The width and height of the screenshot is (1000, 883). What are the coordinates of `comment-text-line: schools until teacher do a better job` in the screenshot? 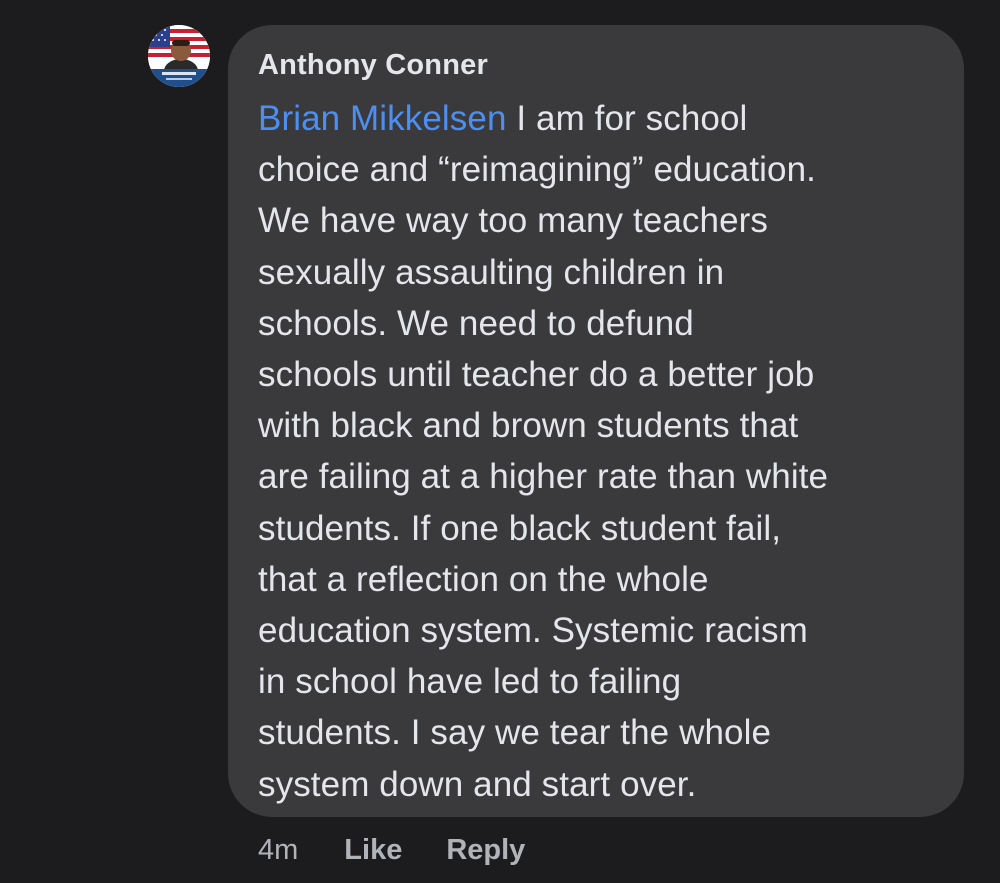 It's located at (536, 375).